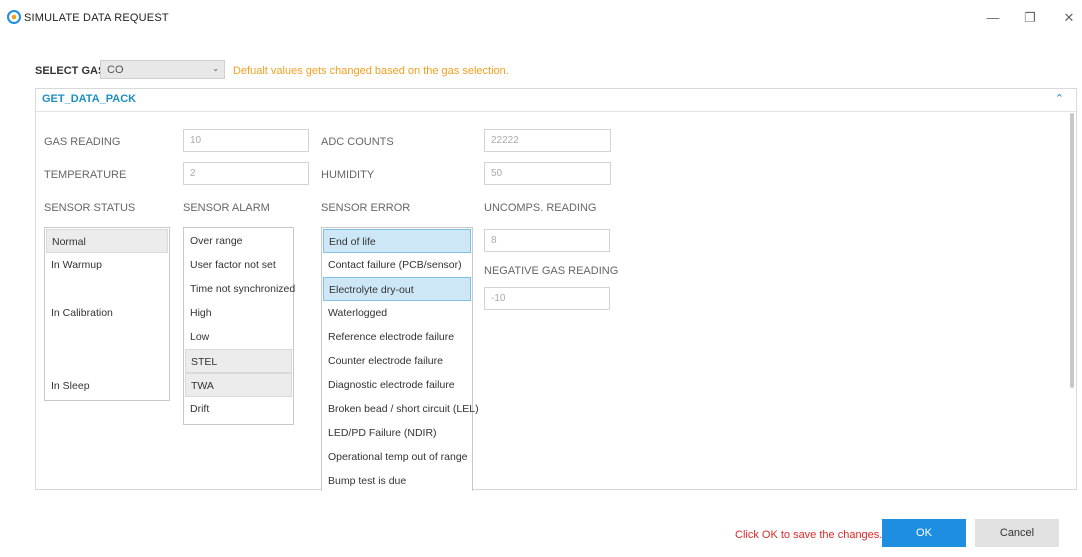 The image size is (1082, 557). What do you see at coordinates (226, 208) in the screenshot?
I see `sensor-alarm-label: SENSOR ALARM` at bounding box center [226, 208].